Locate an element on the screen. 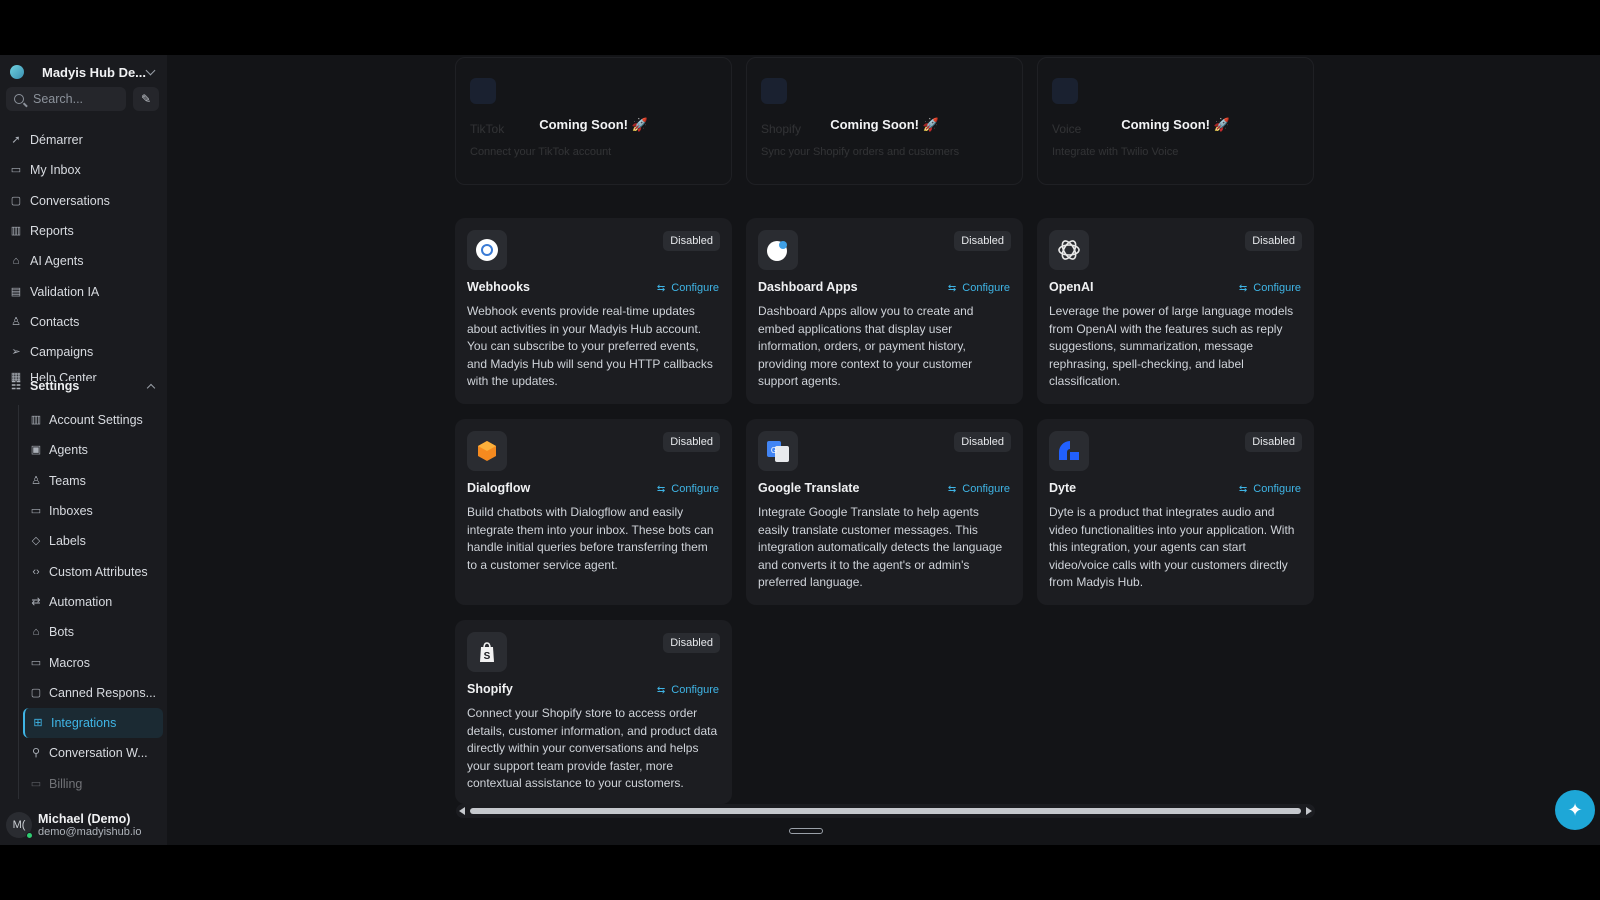 The image size is (1600, 900). scroll-right-icon is located at coordinates (1309, 811).